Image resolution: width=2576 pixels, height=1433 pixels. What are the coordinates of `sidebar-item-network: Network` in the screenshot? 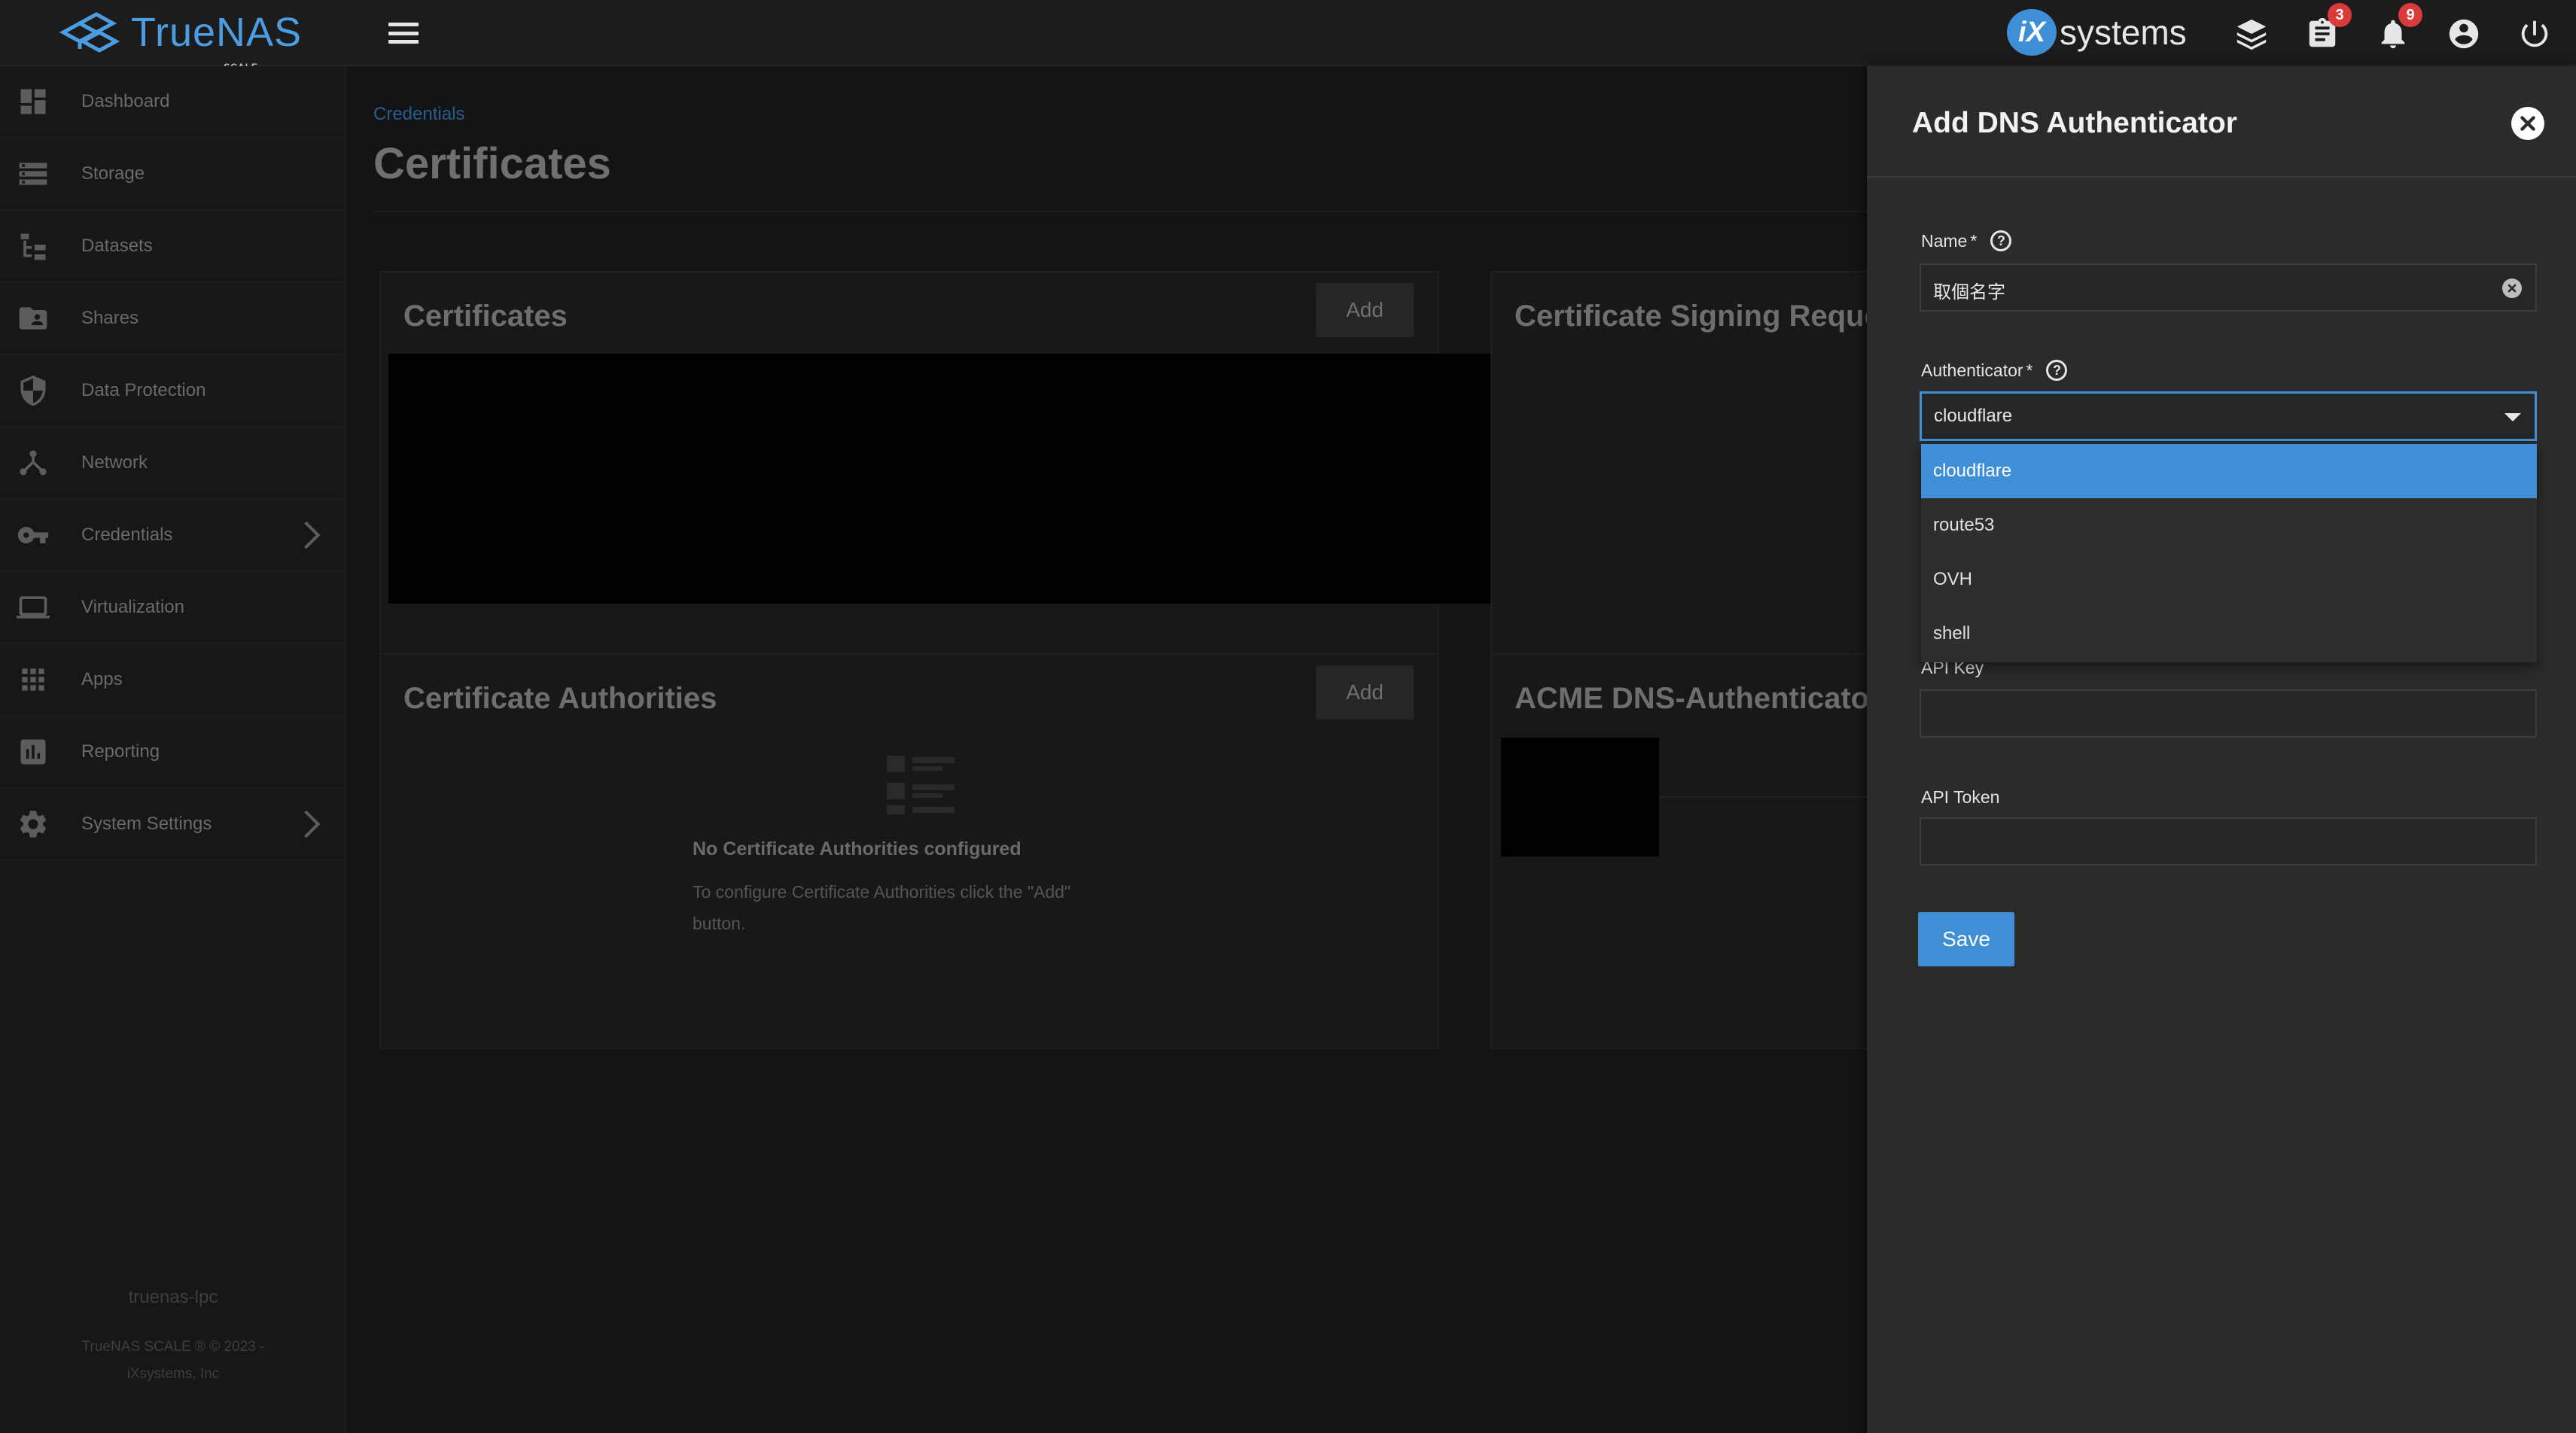 It's located at (172, 464).